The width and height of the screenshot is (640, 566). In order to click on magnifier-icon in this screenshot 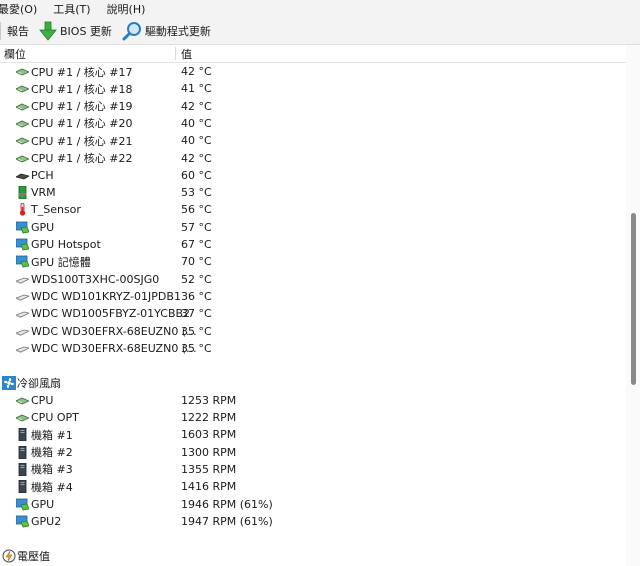, I will do `click(131, 31)`.